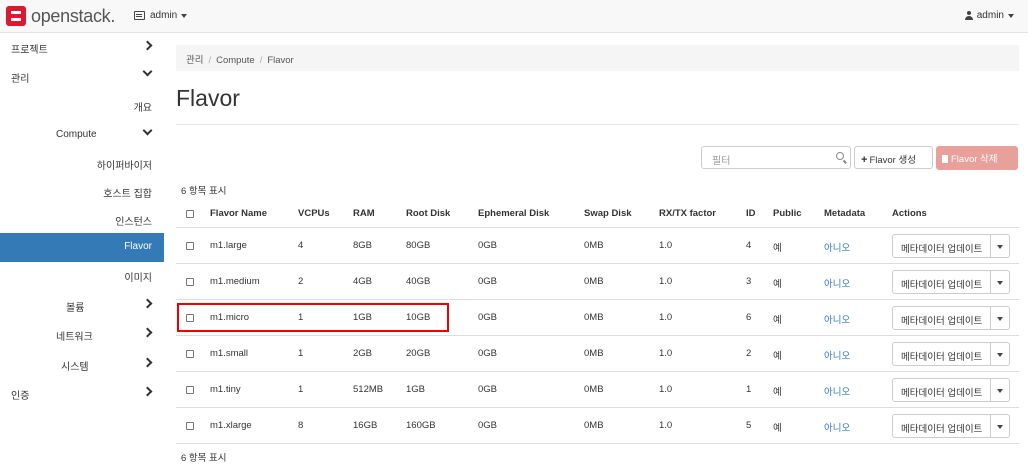 The image size is (1028, 470). Describe the element at coordinates (147, 71) in the screenshot. I see `chevron-down-icon` at that location.